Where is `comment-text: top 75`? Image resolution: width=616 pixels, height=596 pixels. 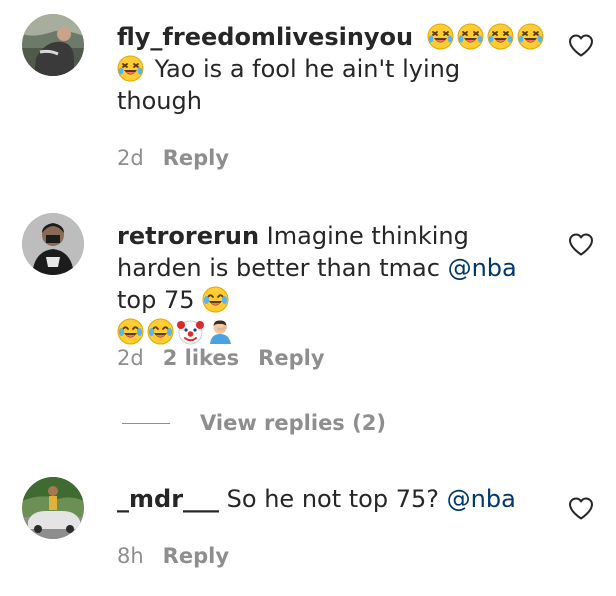 comment-text: top 75 is located at coordinates (156, 300).